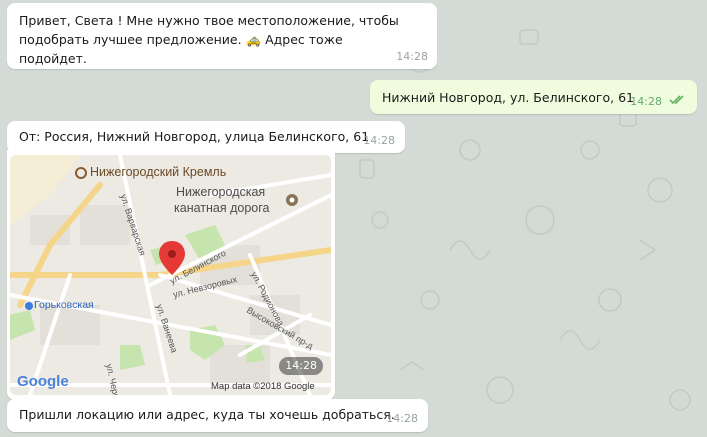 The image size is (707, 437). Describe the element at coordinates (221, 192) in the screenshot. I see `map-label-cableway: Нижегородская` at that location.